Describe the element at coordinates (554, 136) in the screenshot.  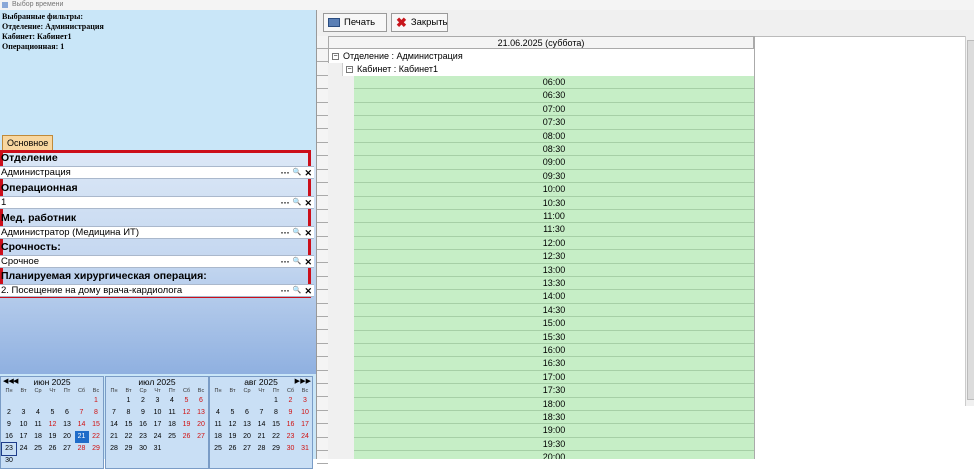
I see `time-slot: 08:00` at that location.